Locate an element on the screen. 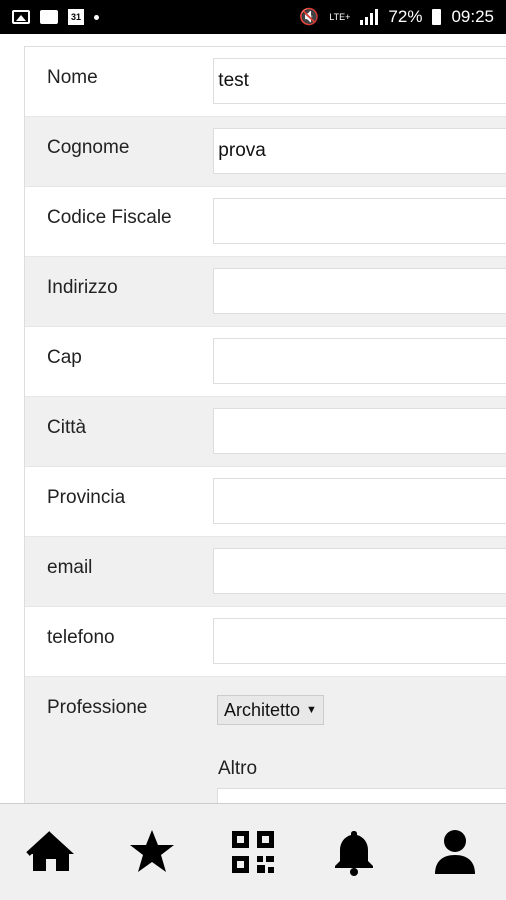  codice-fiscale-input is located at coordinates (359, 221).